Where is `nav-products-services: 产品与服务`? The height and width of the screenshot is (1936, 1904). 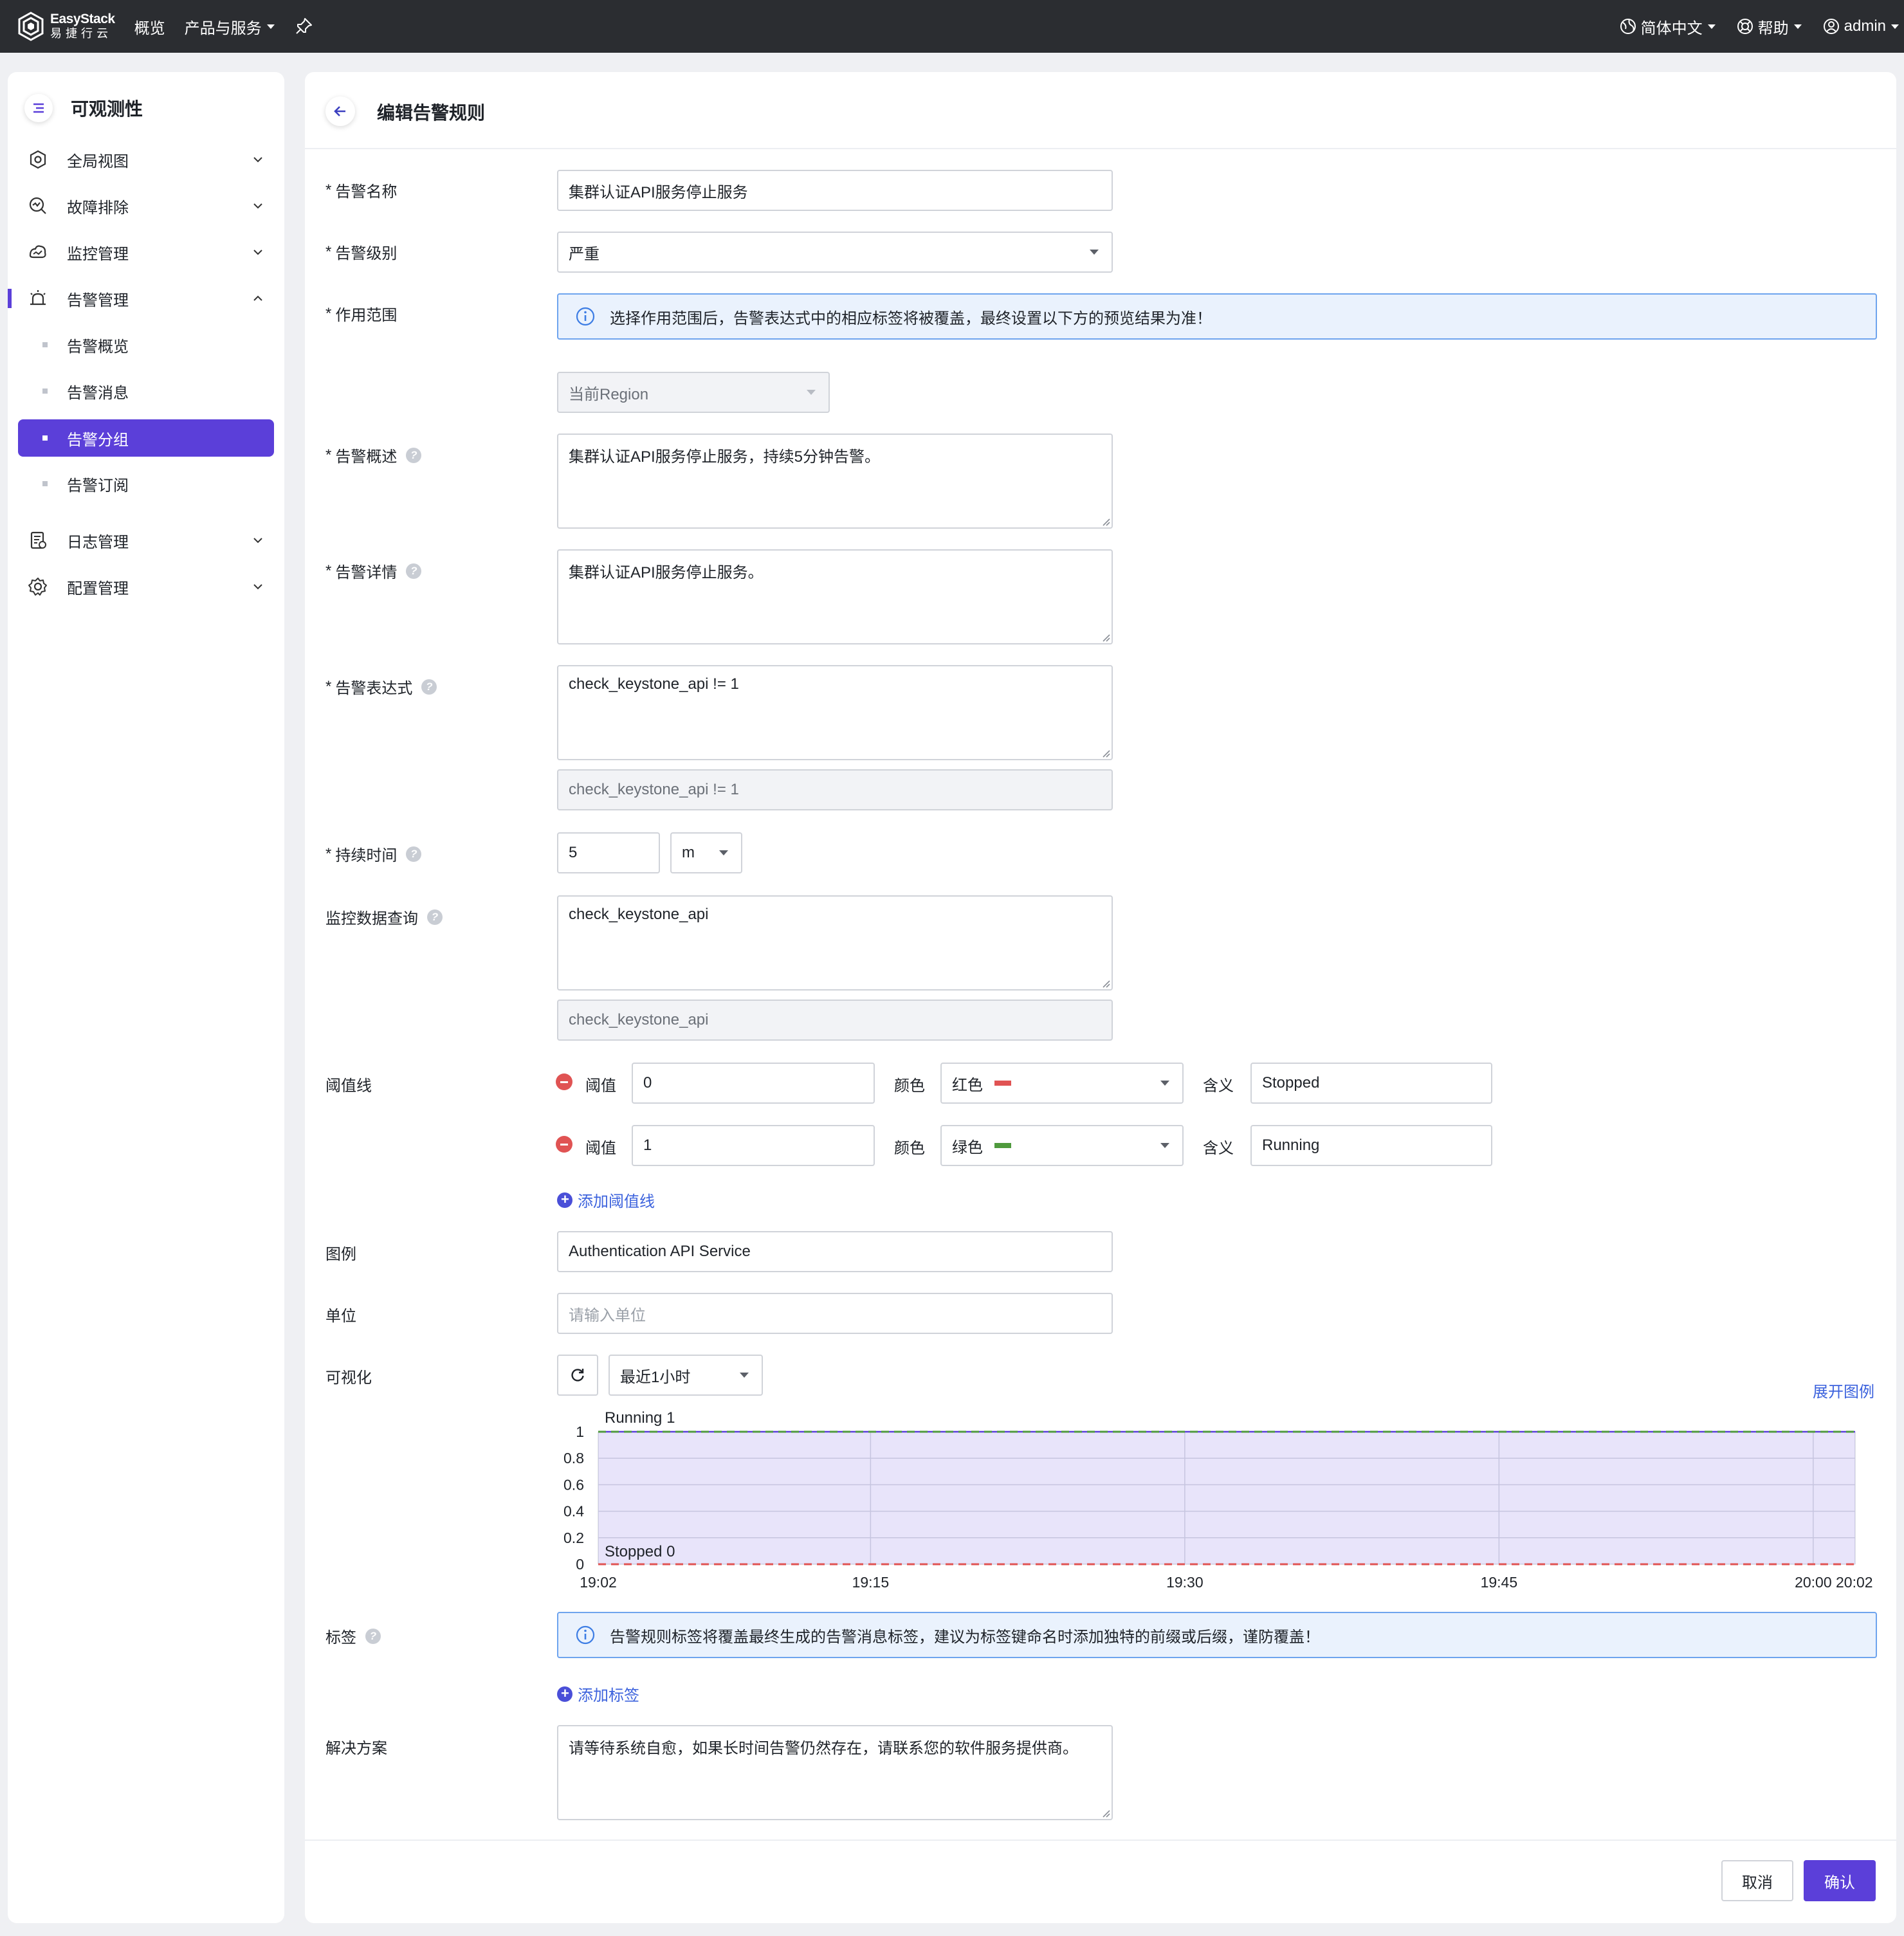 nav-products-services: 产品与服务 is located at coordinates (230, 27).